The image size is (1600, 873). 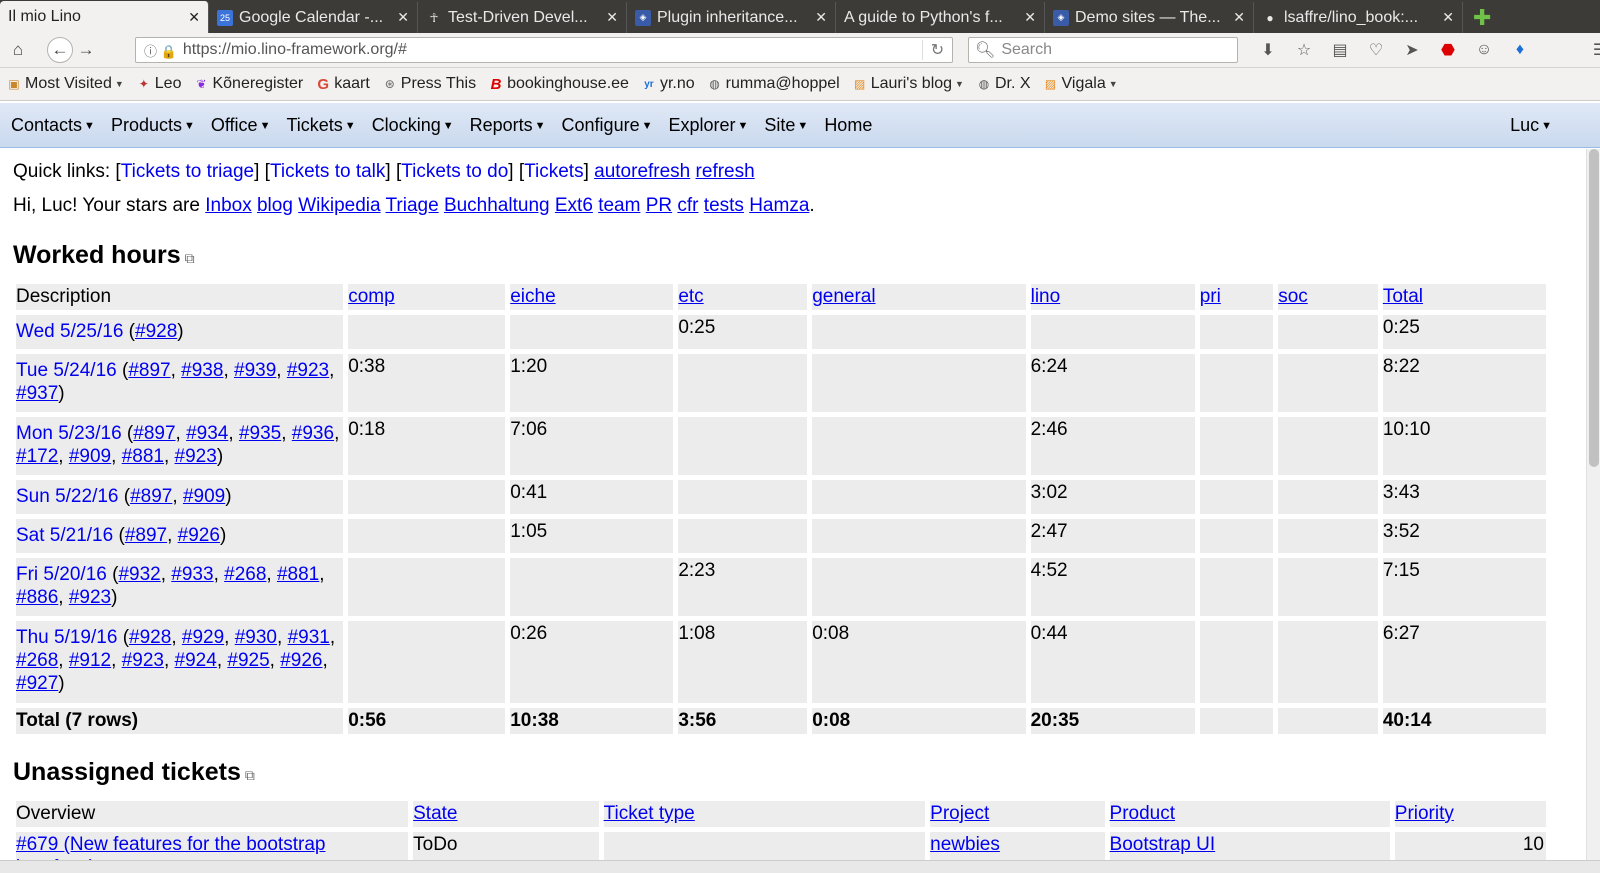 What do you see at coordinates (192, 574) in the screenshot?
I see `ticket-link: #933` at bounding box center [192, 574].